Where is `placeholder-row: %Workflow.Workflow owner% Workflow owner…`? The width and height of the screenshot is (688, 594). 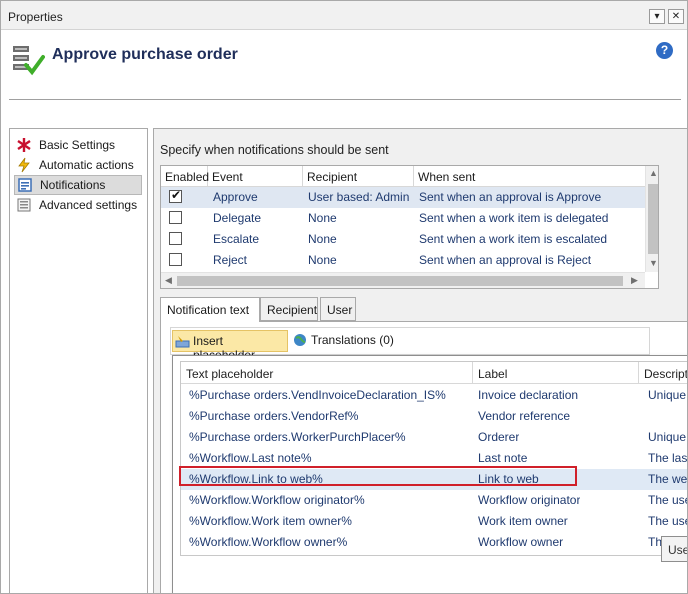 placeholder-row: %Workflow.Workflow owner% Workflow owner… is located at coordinates (434, 542).